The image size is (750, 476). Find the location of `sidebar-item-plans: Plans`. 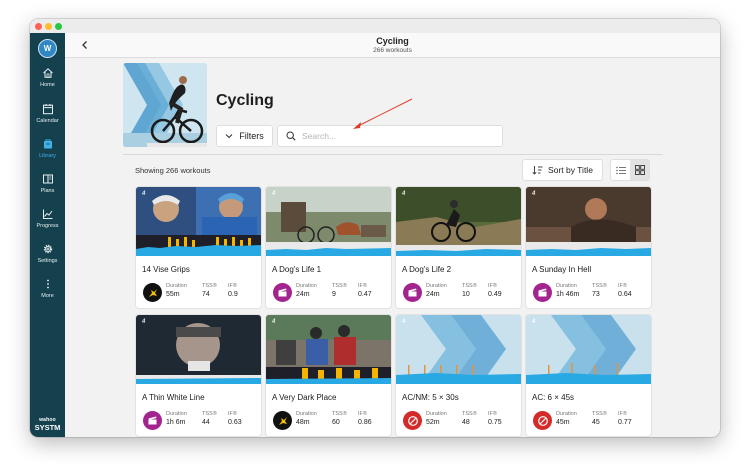

sidebar-item-plans: Plans is located at coordinates (47, 188).